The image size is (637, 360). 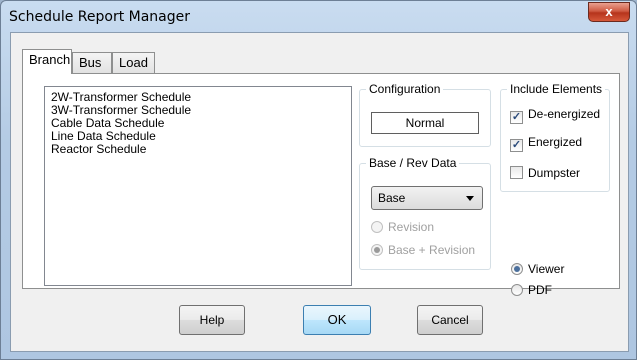 What do you see at coordinates (318, 16) in the screenshot?
I see `title-bar: Schedule Report Manager x` at bounding box center [318, 16].